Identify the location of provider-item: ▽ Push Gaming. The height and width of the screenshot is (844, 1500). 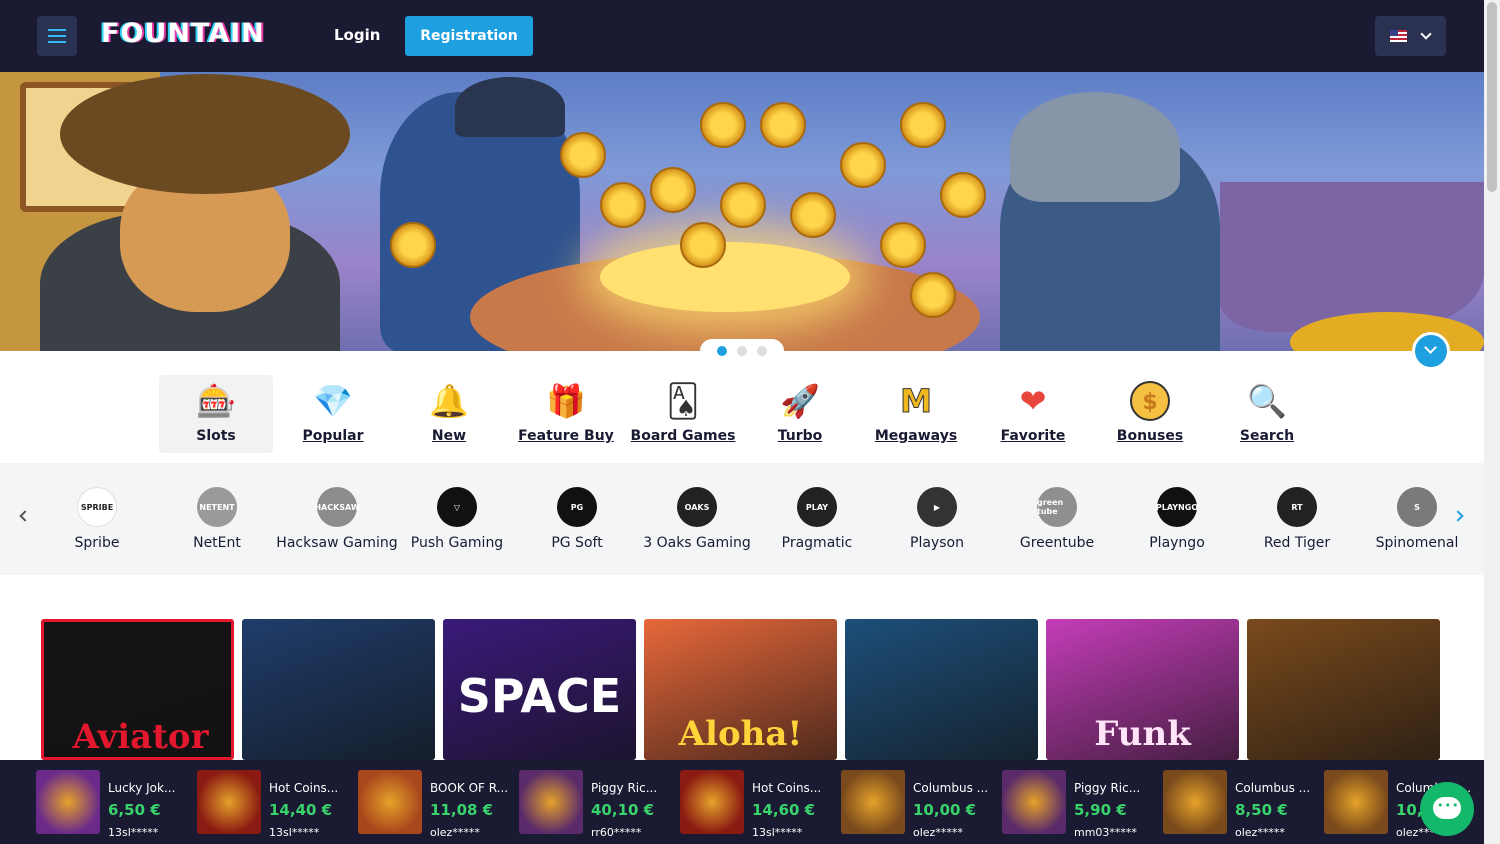
(457, 522).